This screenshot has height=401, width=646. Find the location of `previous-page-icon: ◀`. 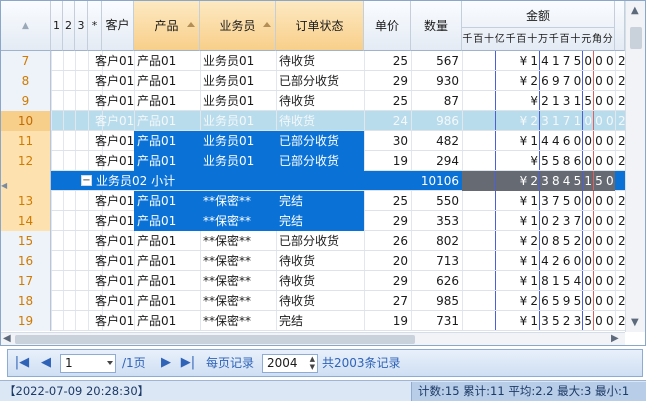

previous-page-icon: ◀ is located at coordinates (46, 363).